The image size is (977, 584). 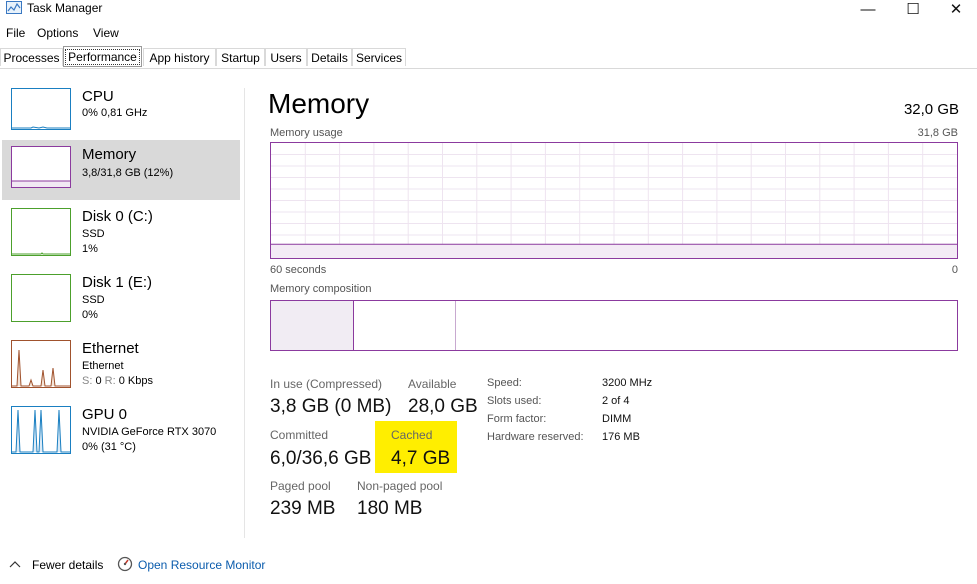 What do you see at coordinates (443, 406) in the screenshot?
I see `available-value: 28,0 GB` at bounding box center [443, 406].